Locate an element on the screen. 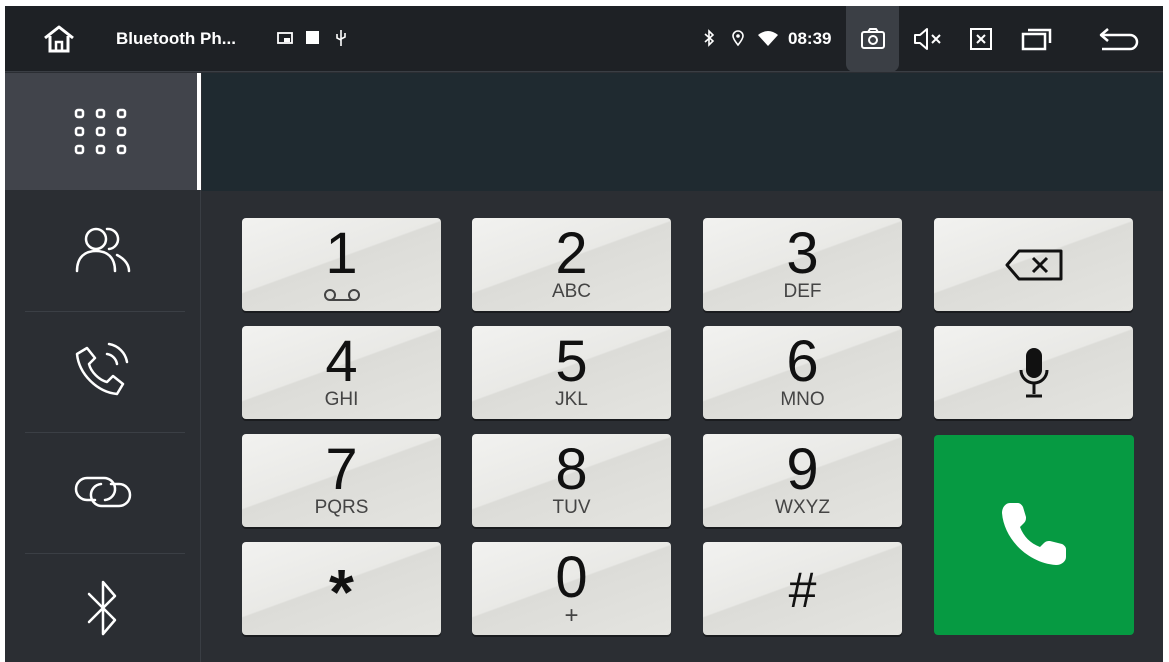 This screenshot has height=662, width=1169. sidebar-item-pairing is located at coordinates (103, 492).